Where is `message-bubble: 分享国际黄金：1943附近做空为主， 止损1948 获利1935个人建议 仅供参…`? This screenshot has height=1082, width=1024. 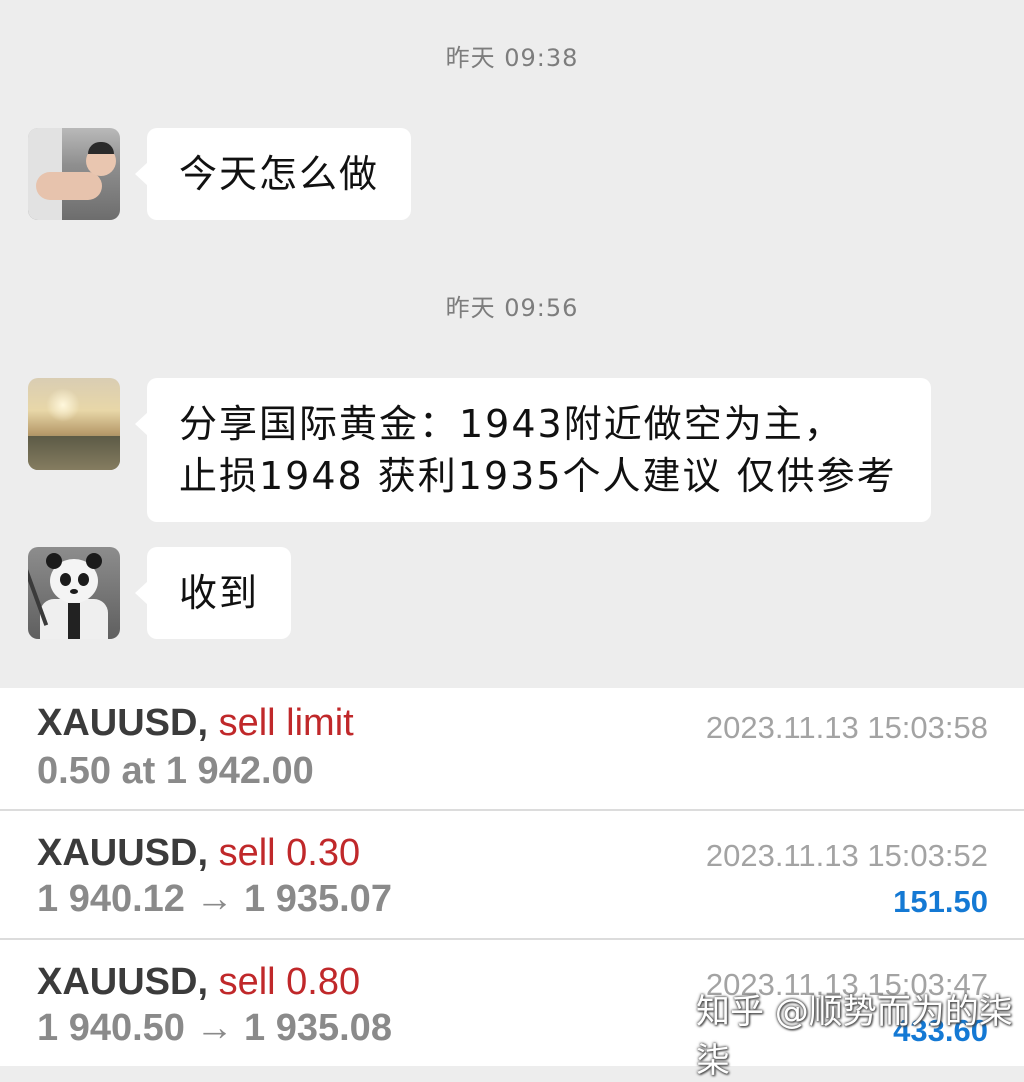
message-bubble: 分享国际黄金：1943附近做空为主， 止损1948 获利1935个人建议 仅供参… is located at coordinates (533, 450).